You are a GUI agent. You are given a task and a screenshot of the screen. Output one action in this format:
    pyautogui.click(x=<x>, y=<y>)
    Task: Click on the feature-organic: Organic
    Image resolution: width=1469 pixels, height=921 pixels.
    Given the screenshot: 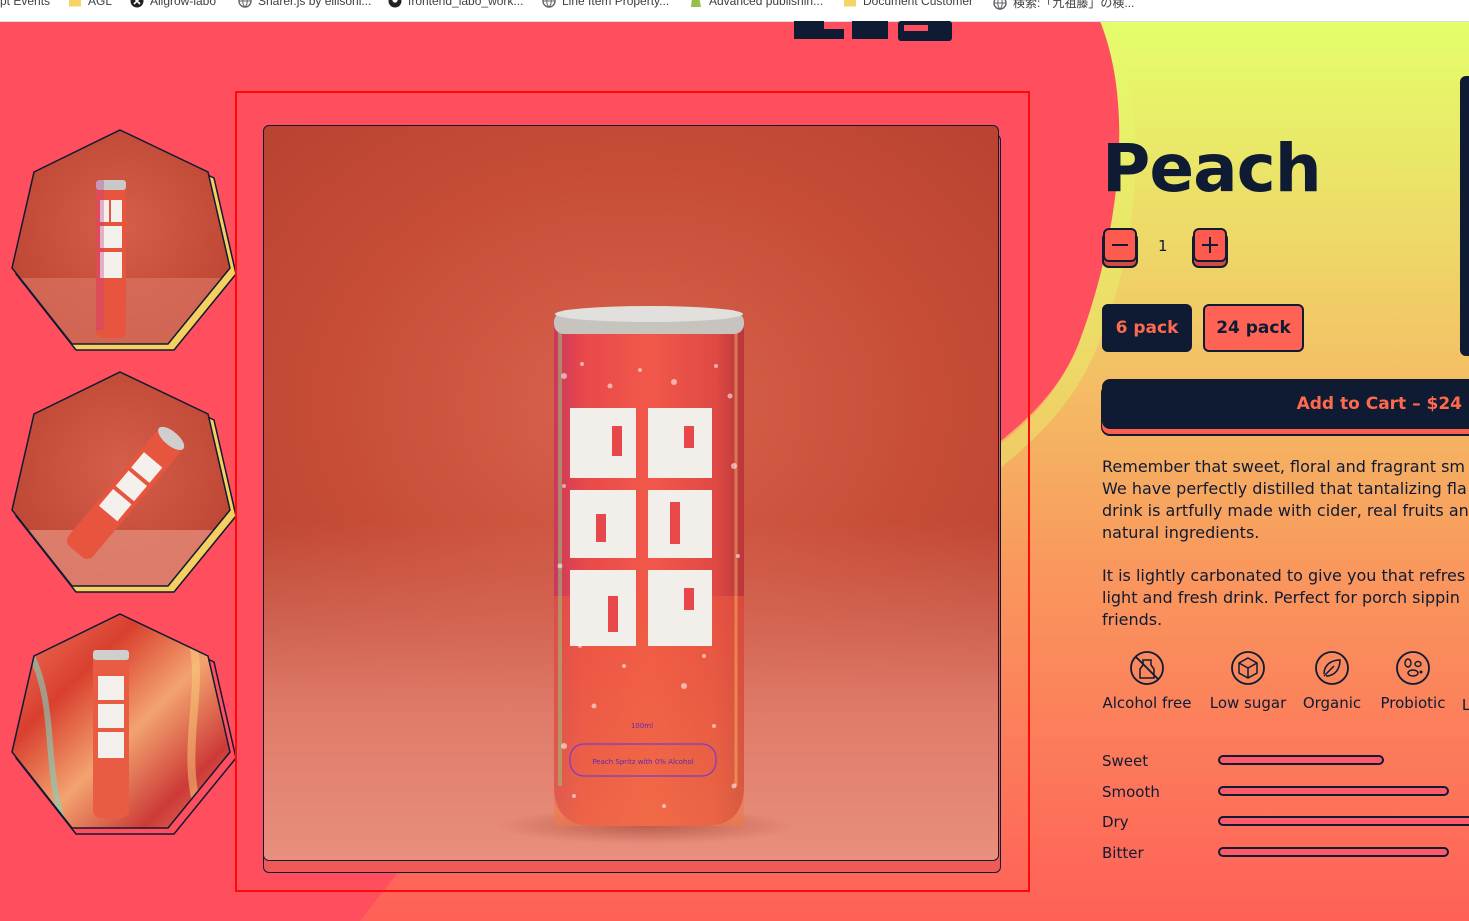 What is the action you would take?
    pyautogui.click(x=1332, y=681)
    